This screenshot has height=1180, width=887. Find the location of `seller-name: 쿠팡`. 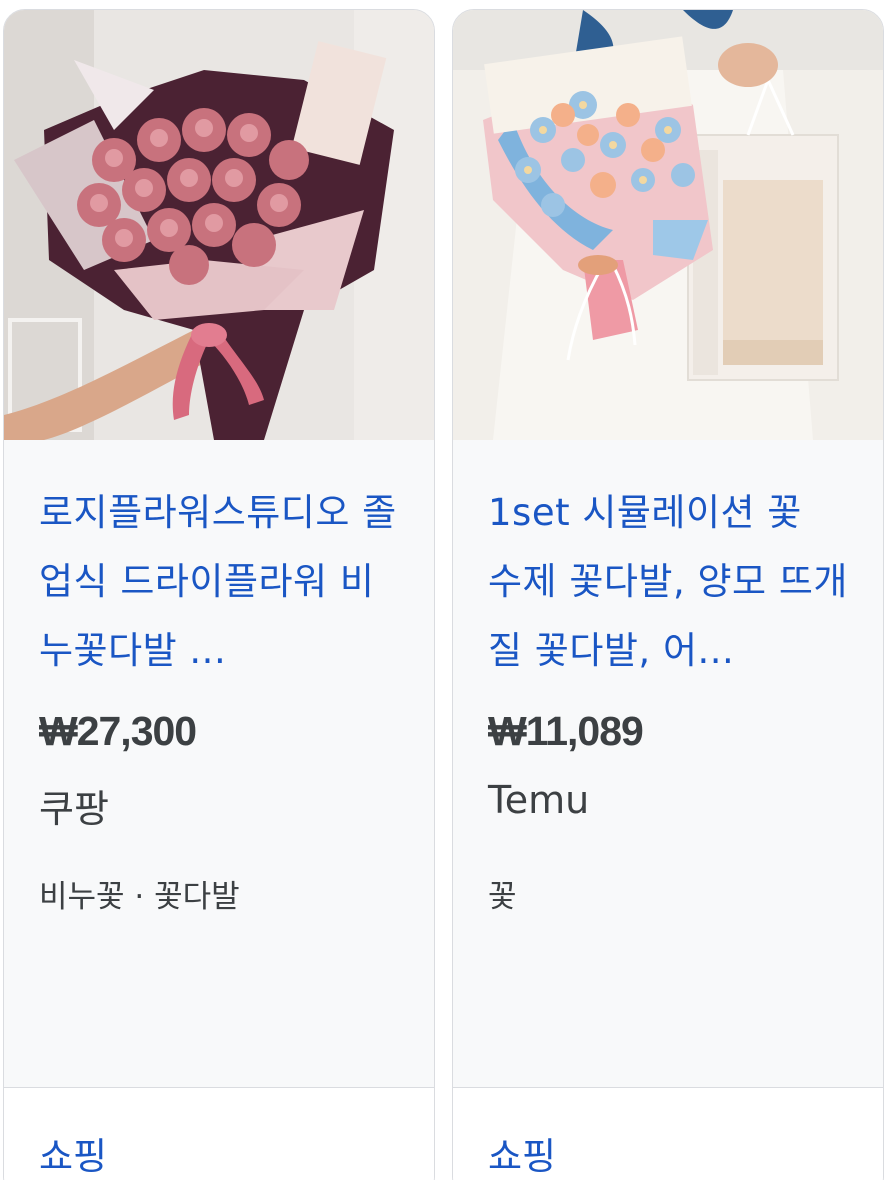

seller-name: 쿠팡 is located at coordinates (74, 809).